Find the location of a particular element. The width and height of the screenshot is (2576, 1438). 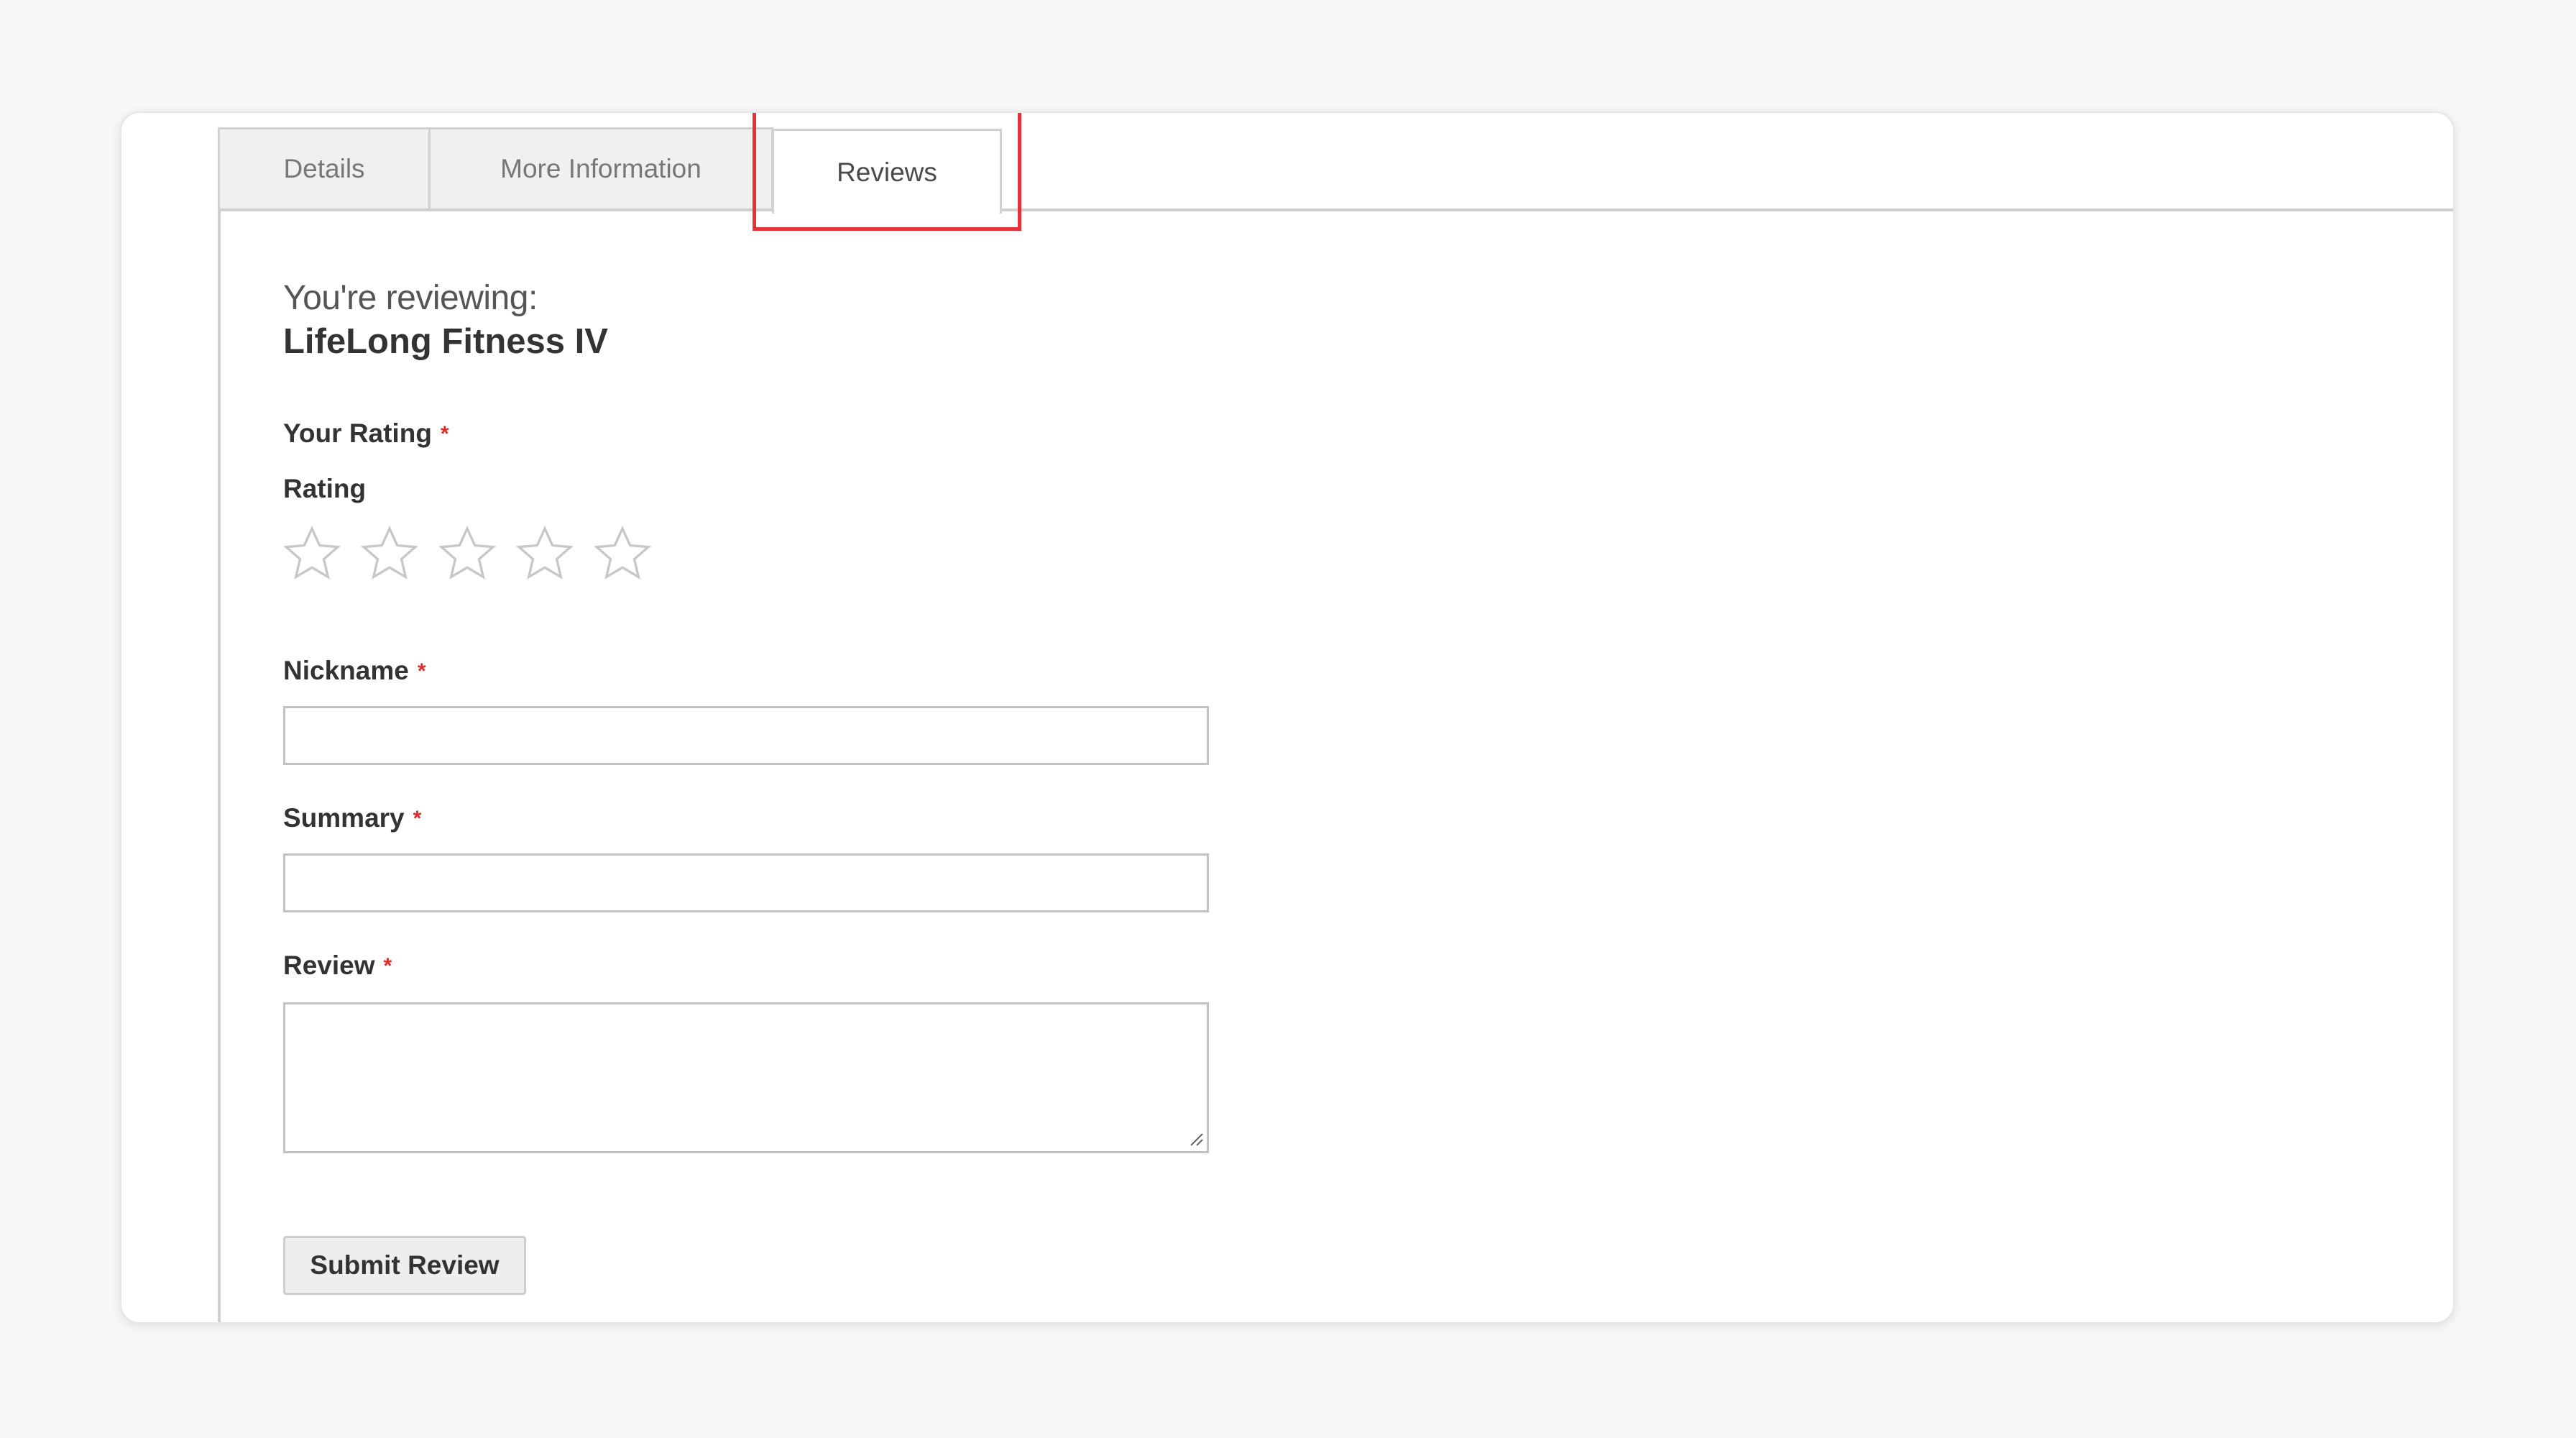

your-rating-label: Your Rating * is located at coordinates (366, 433).